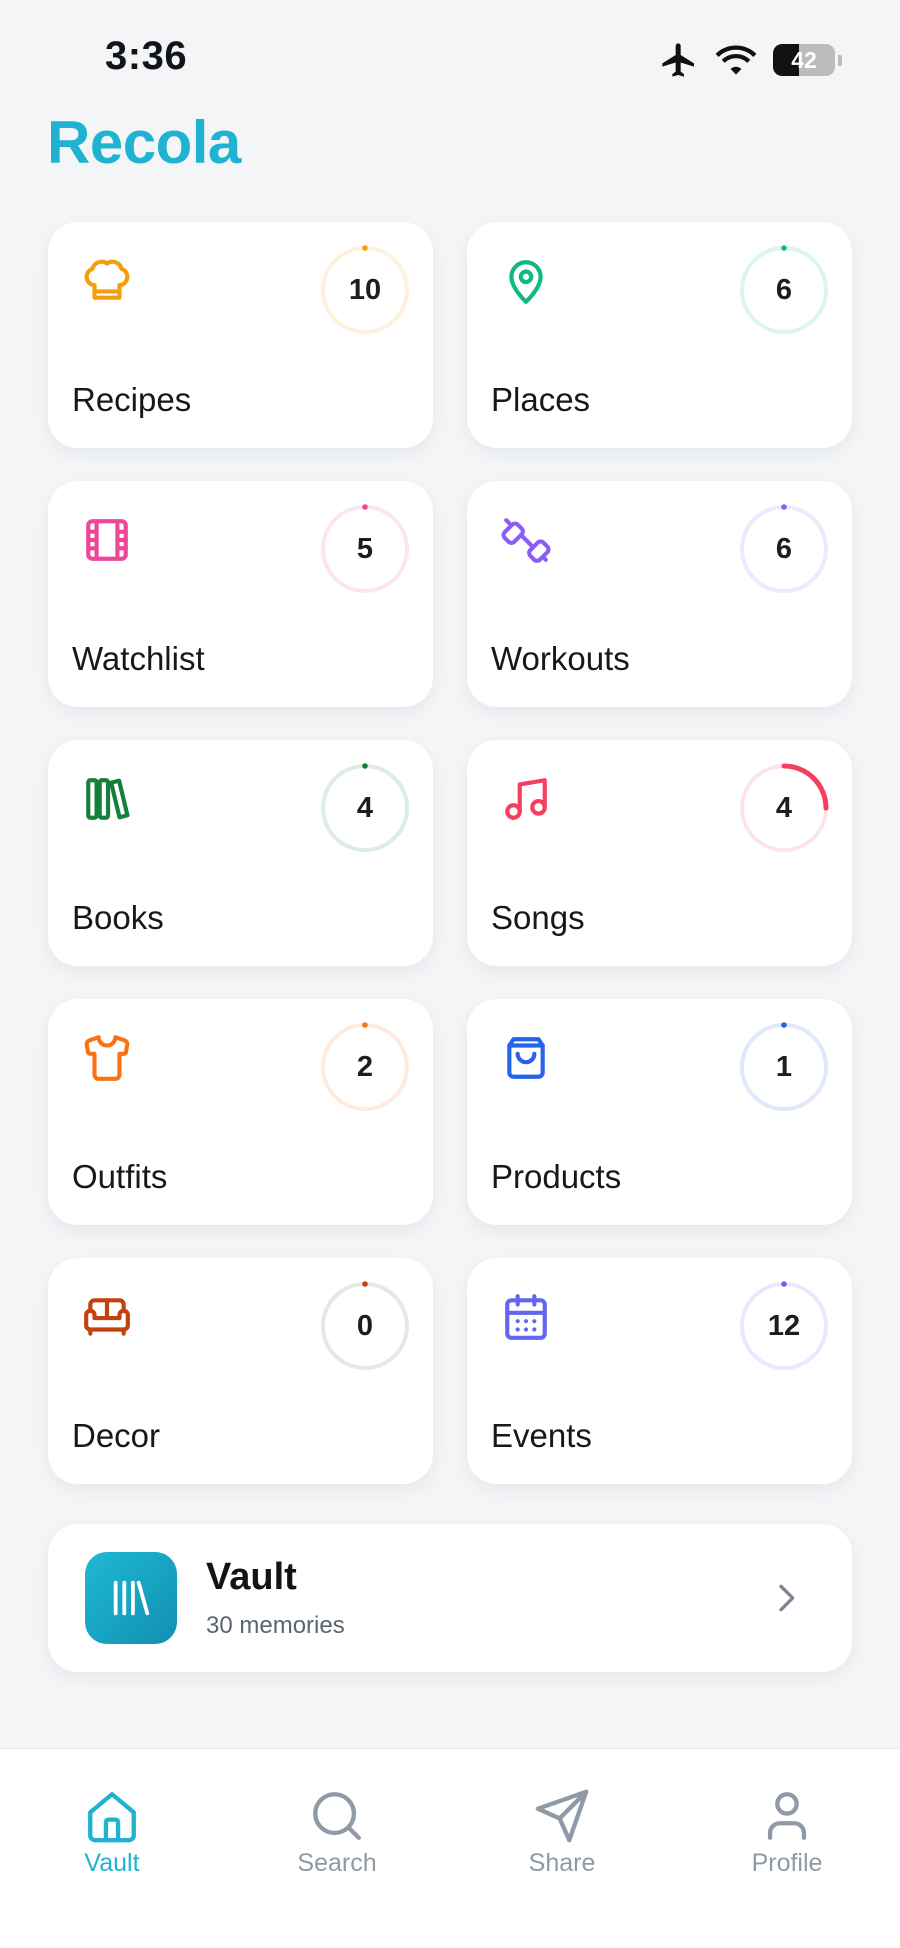 The width and height of the screenshot is (900, 1948). I want to click on category-count: 2, so click(365, 1066).